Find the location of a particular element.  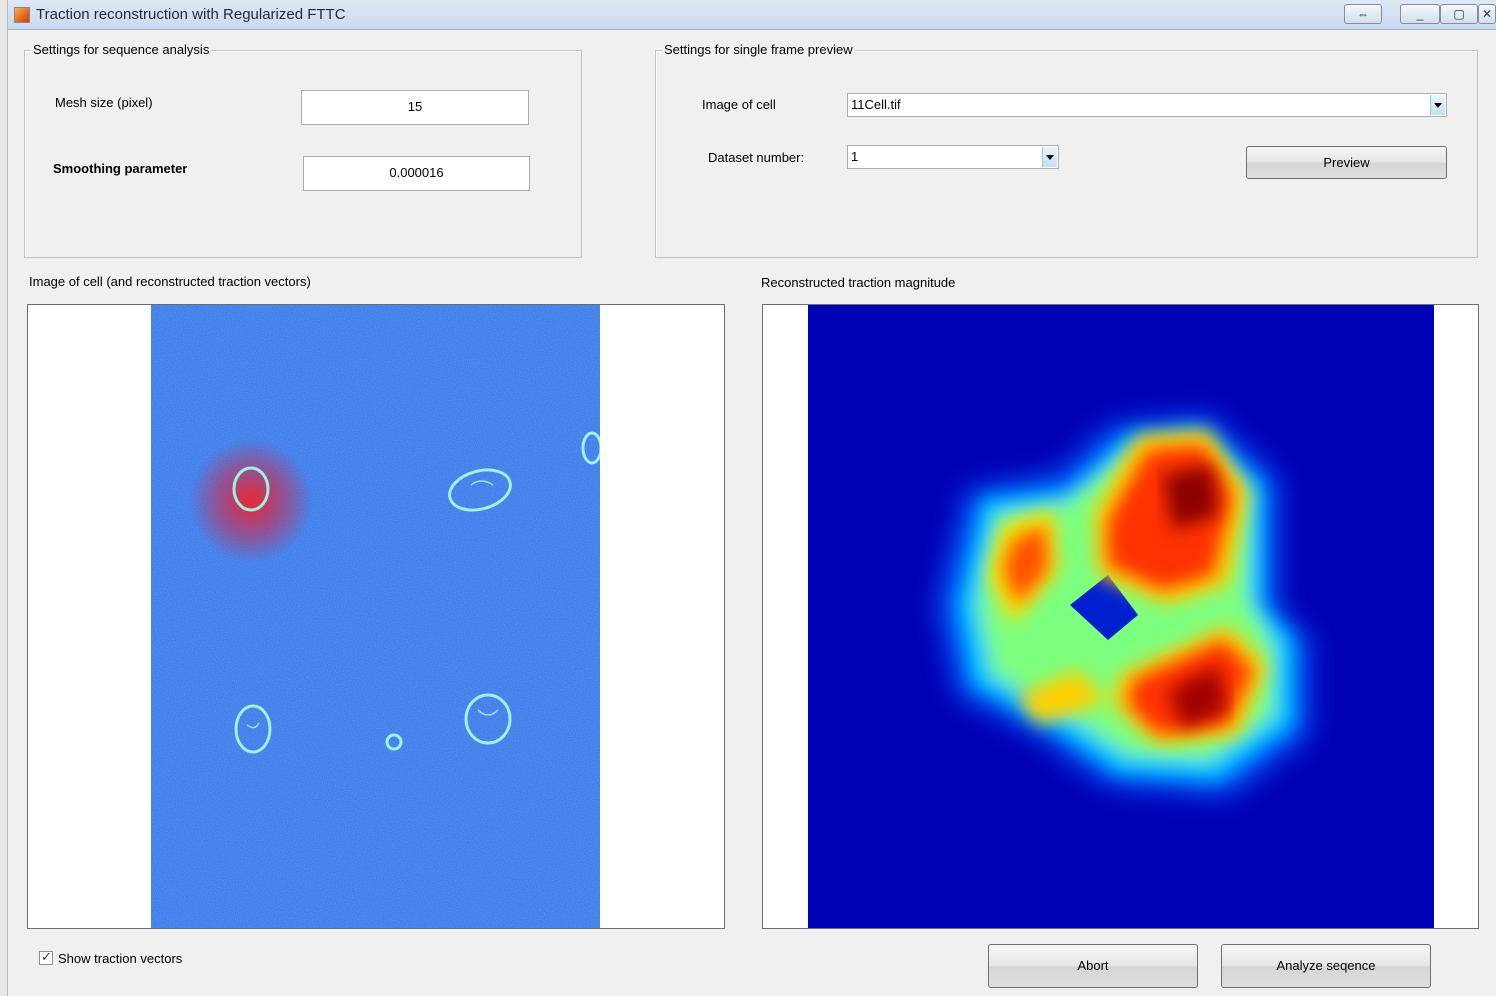

background-window-edge is located at coordinates (4, 498).